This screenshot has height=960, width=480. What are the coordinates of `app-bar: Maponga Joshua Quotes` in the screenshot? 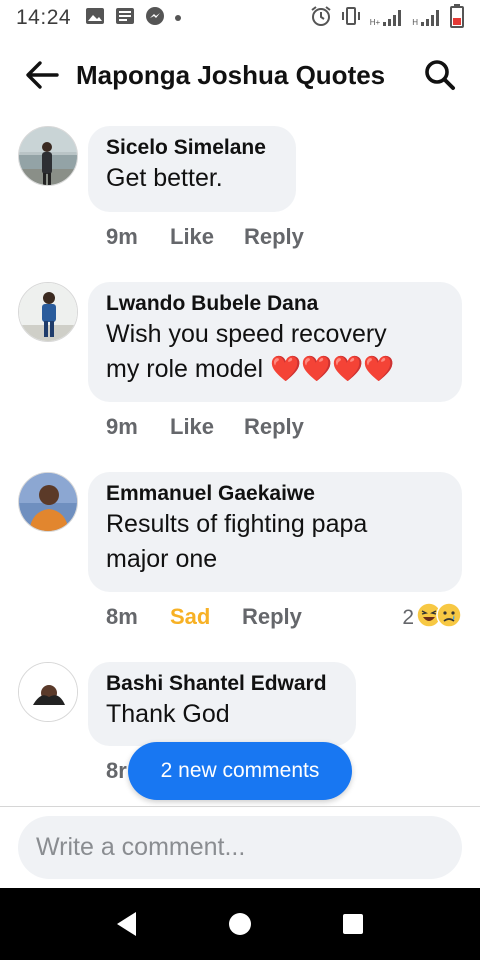 It's located at (240, 75).